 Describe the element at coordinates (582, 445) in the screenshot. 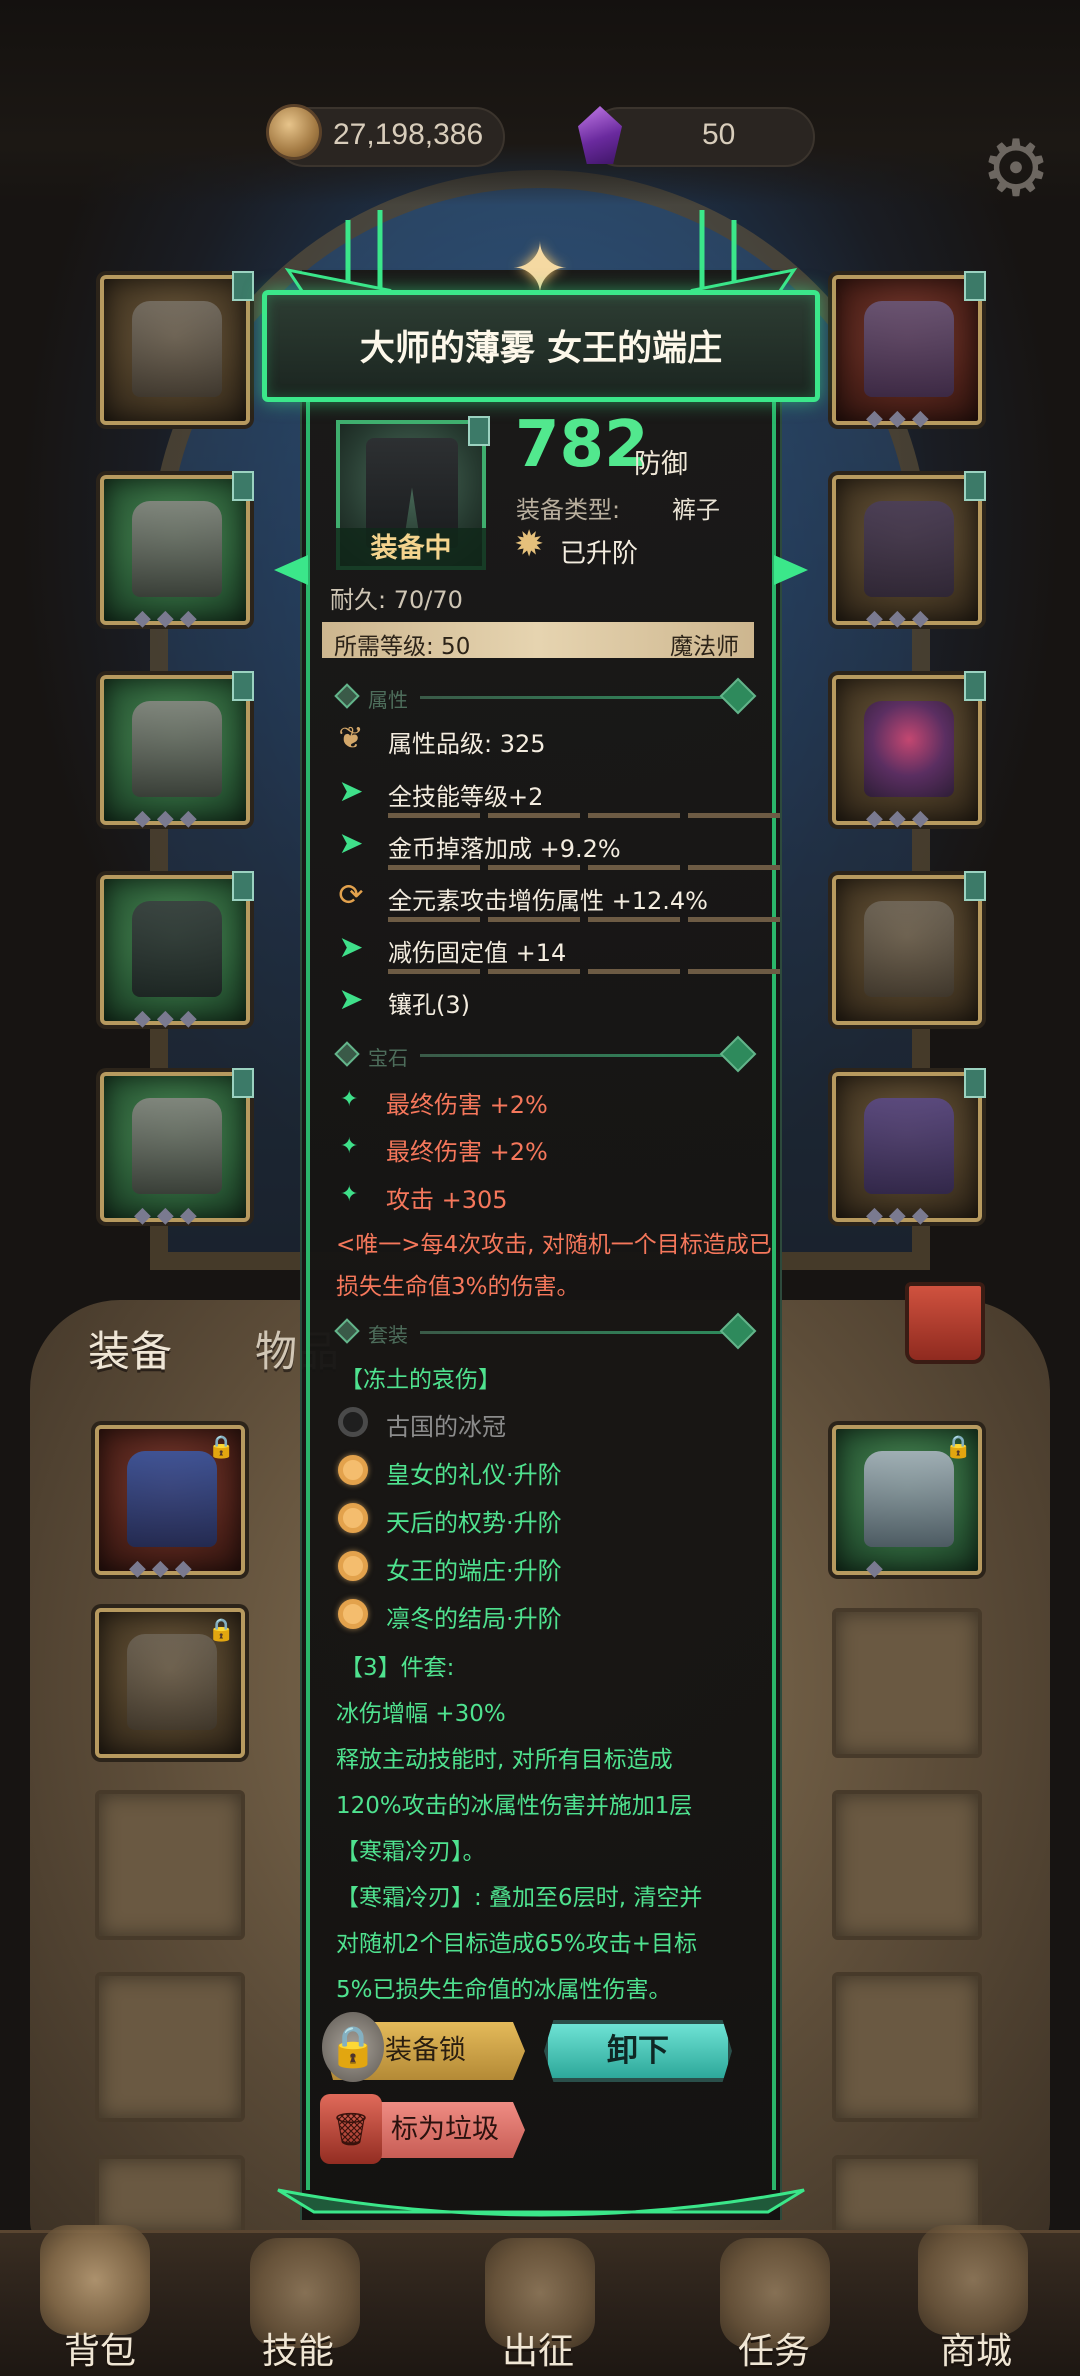

I see `defense-value: 782` at that location.